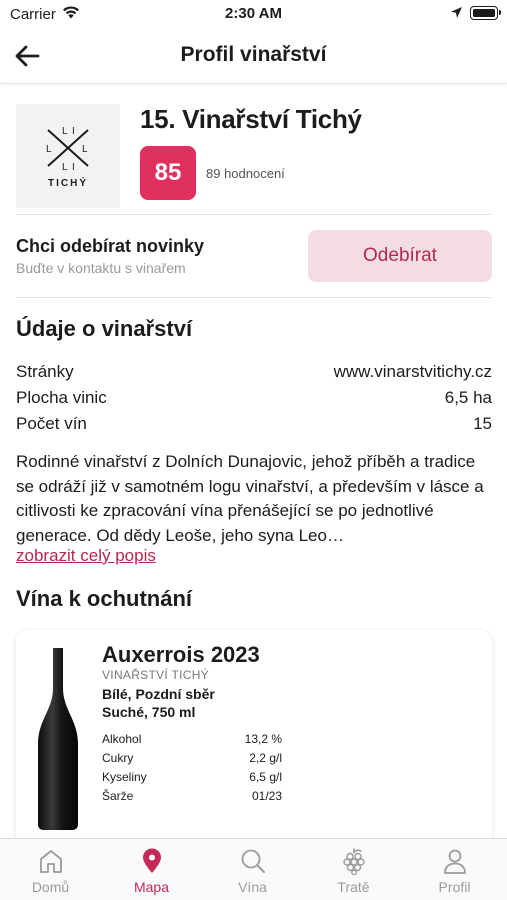 This screenshot has width=507, height=900. Describe the element at coordinates (118, 796) in the screenshot. I see `spec-label: Šarže` at that location.